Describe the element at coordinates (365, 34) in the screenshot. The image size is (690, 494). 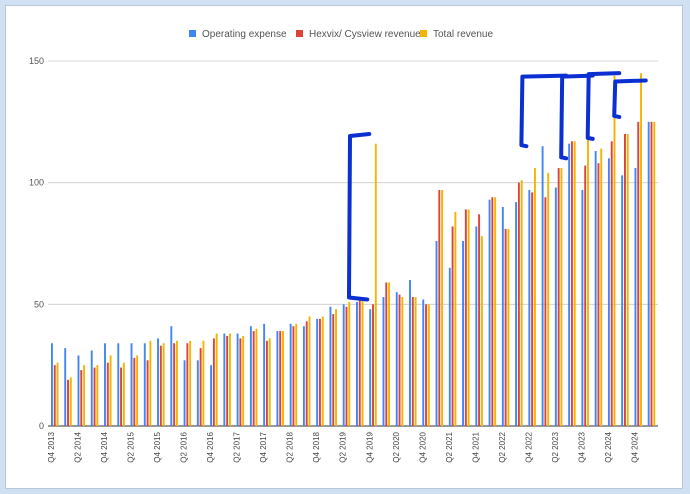
I see `legend-label-1: Hexvix/ Cysview revenue` at that location.